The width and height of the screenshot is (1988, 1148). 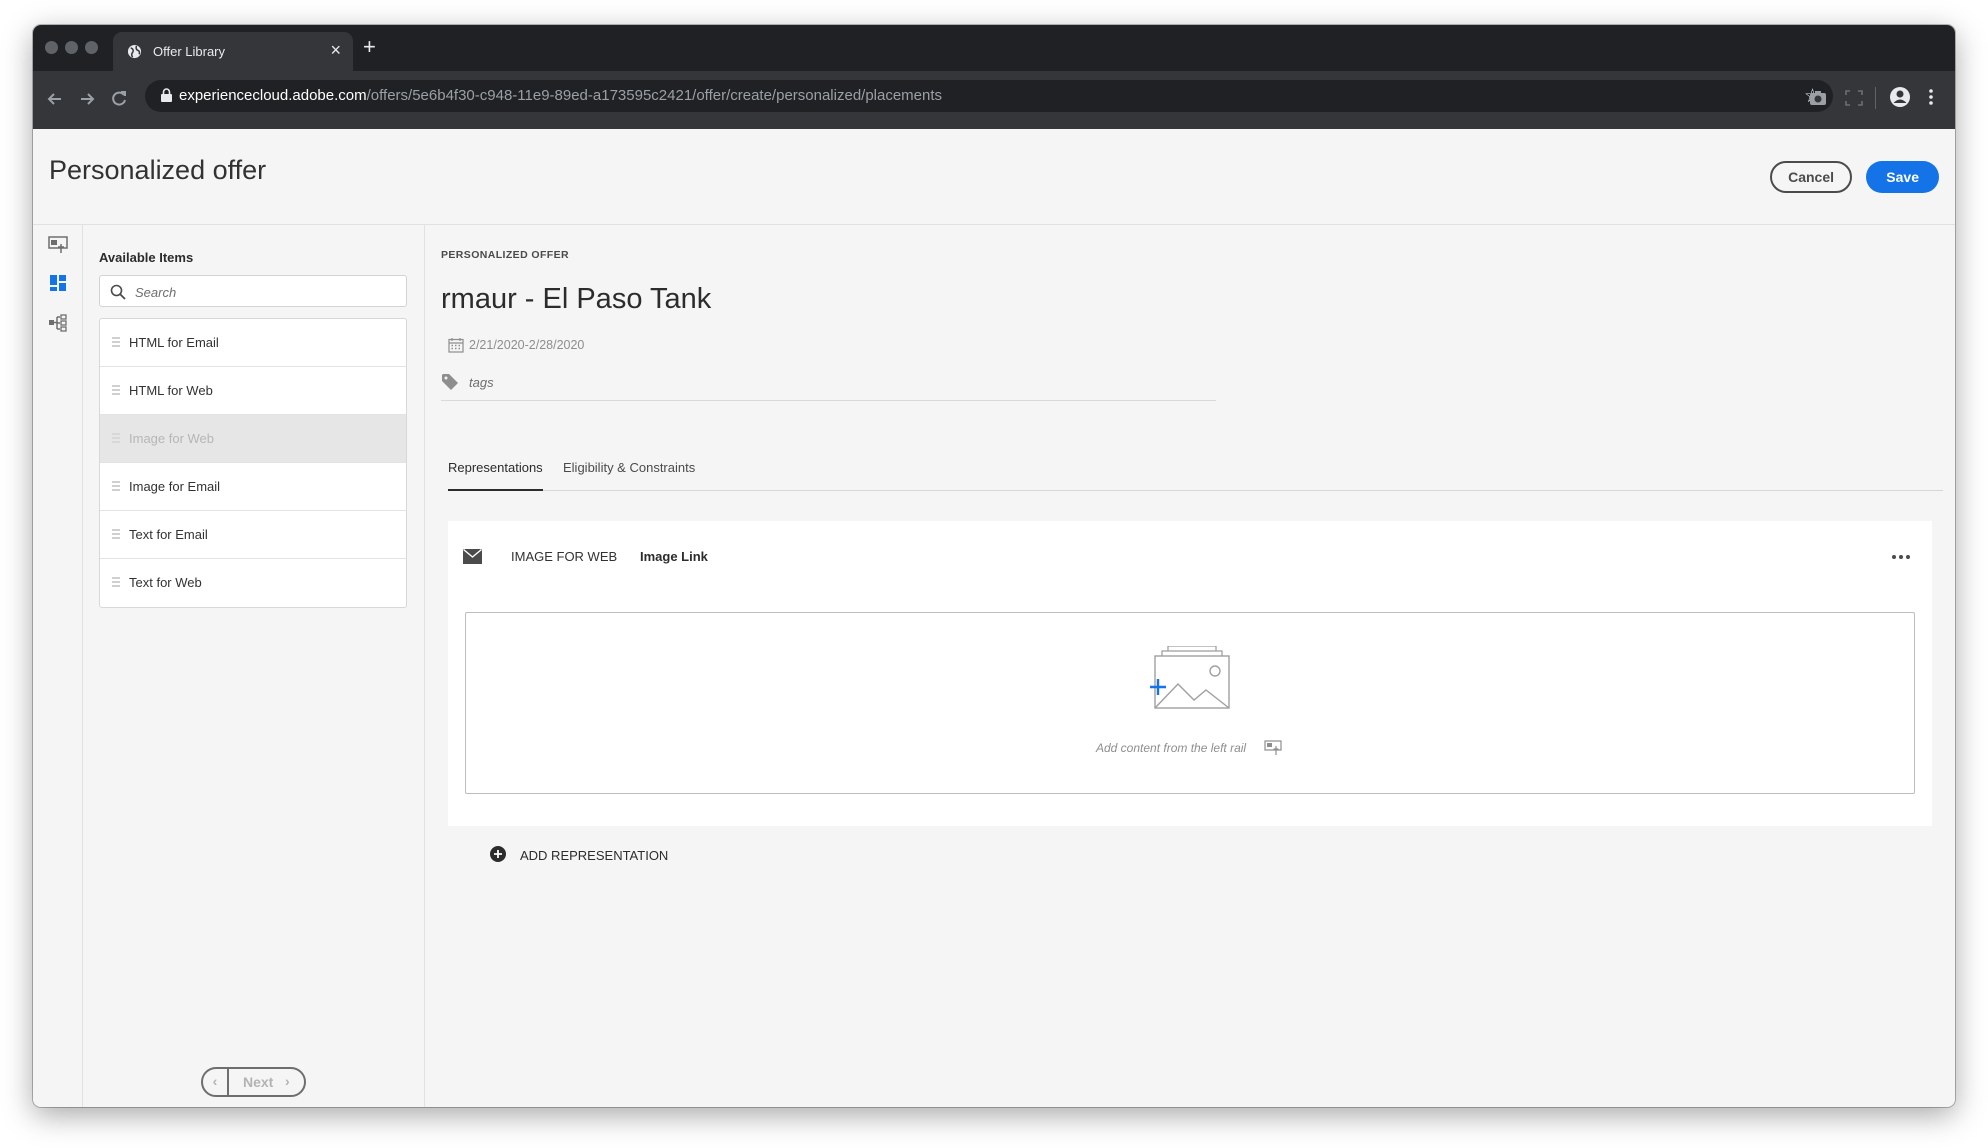 What do you see at coordinates (174, 342) in the screenshot?
I see `list-item-label: HTML for Email` at bounding box center [174, 342].